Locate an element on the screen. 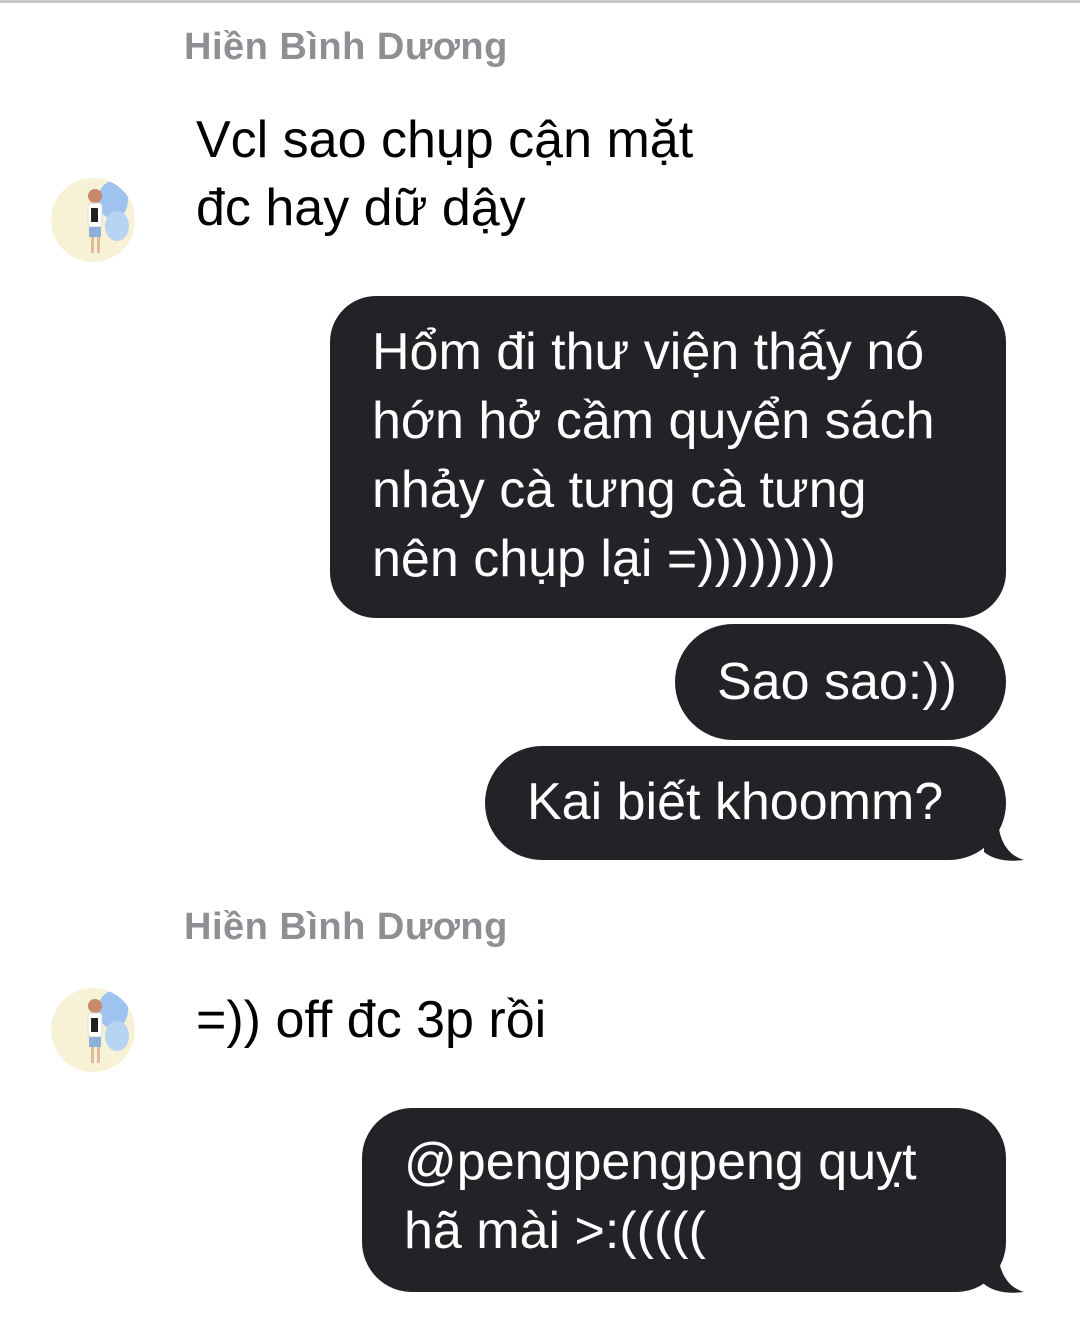 This screenshot has height=1318, width=1080. outgoing-message-bubble: @pengpengpeng quỵt hã mài >:((((( is located at coordinates (684, 1200).